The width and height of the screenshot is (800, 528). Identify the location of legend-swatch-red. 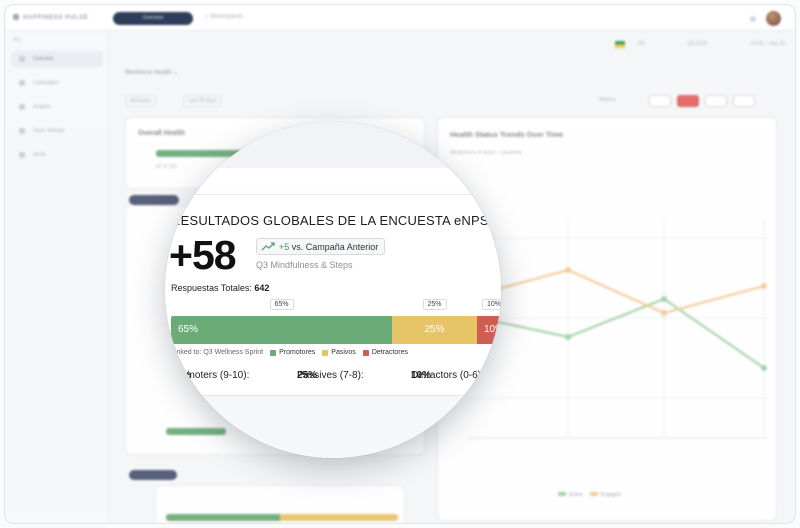
(365, 352).